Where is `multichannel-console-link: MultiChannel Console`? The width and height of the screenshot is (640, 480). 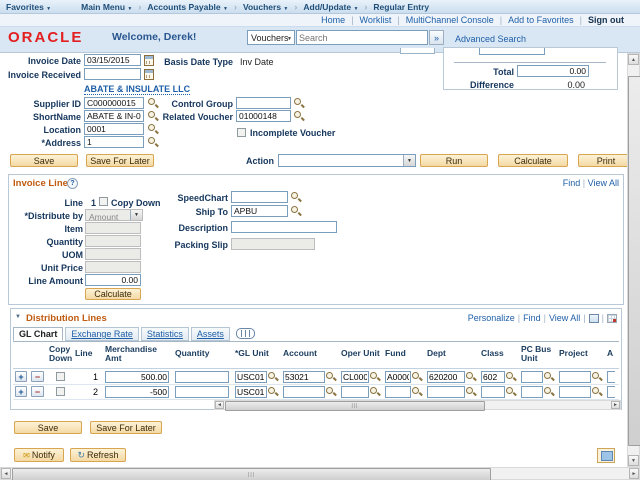 multichannel-console-link: MultiChannel Console is located at coordinates (450, 20).